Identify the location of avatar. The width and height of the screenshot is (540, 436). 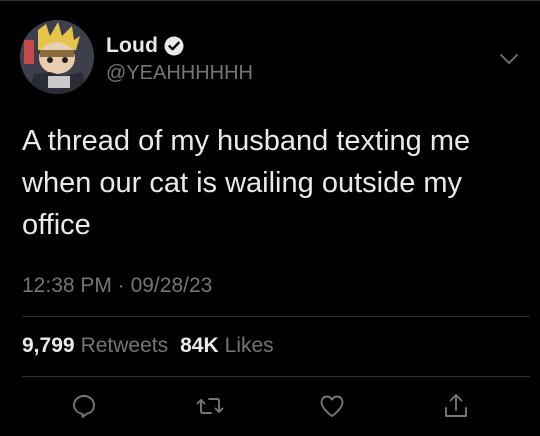
(57, 57).